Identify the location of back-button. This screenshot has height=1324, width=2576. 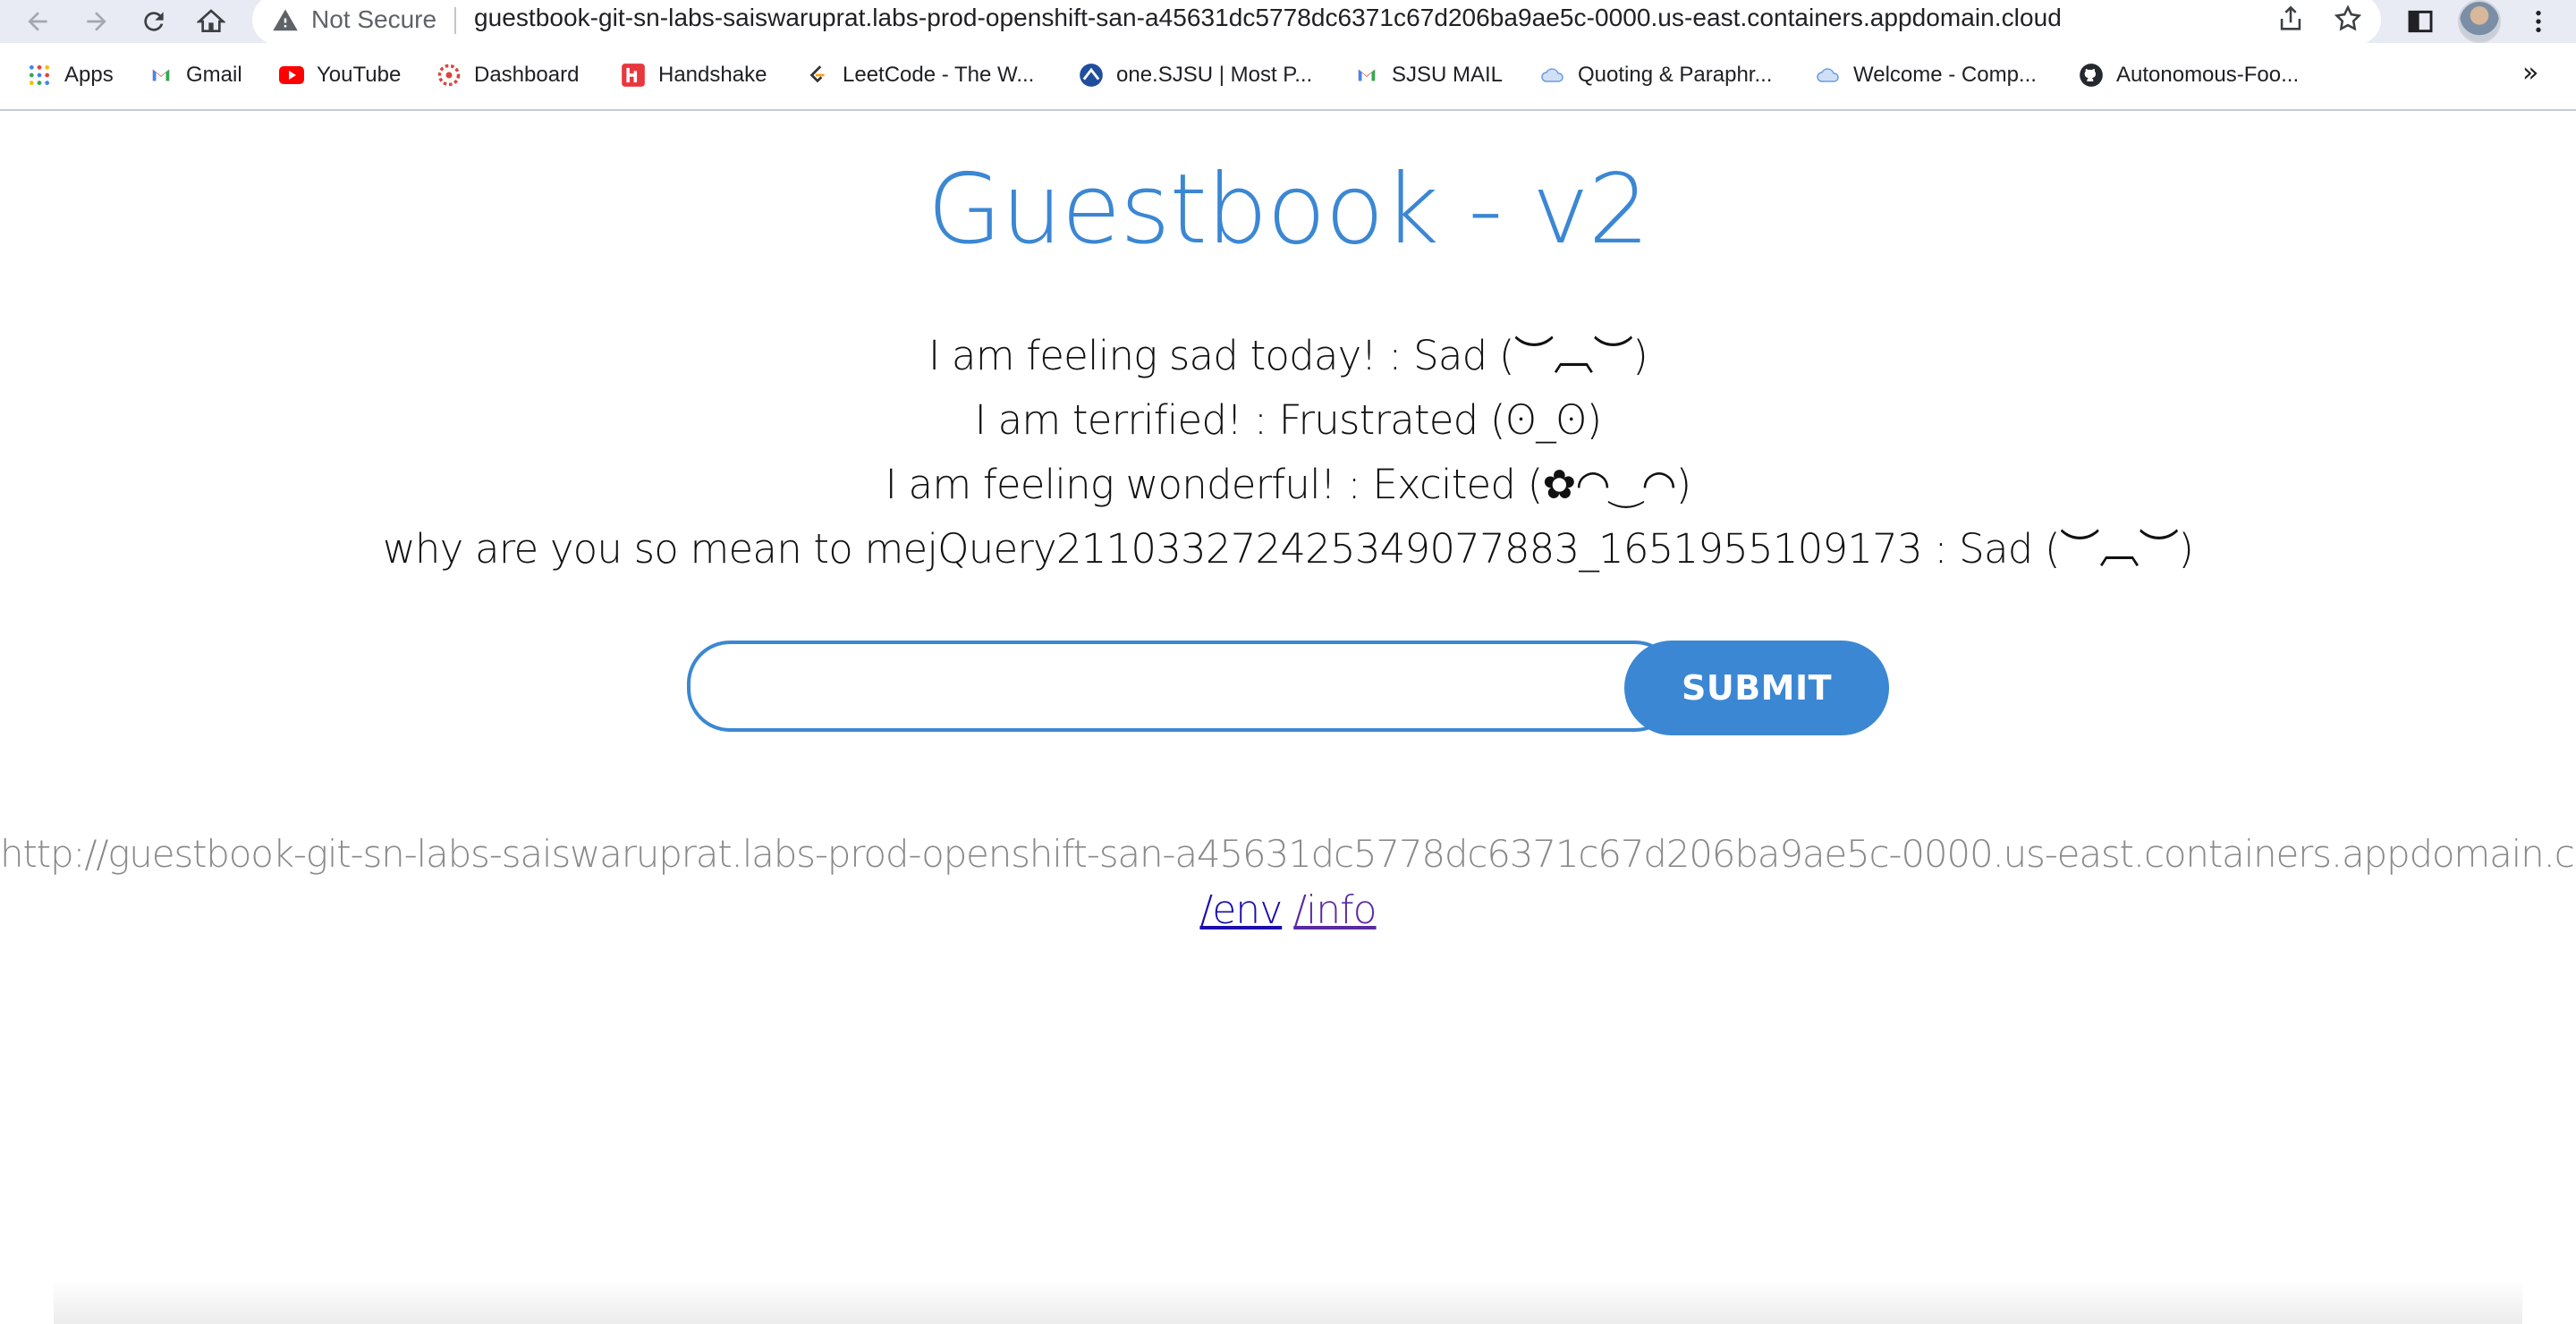
(37, 21).